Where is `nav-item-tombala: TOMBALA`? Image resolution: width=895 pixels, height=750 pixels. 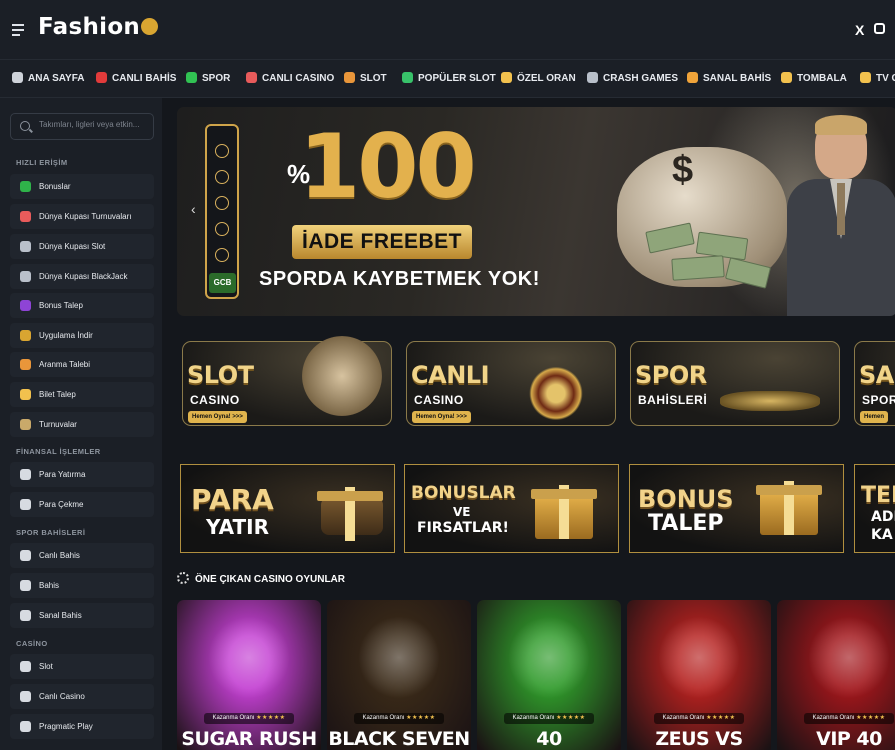
nav-item-tombala: TOMBALA is located at coordinates (814, 78).